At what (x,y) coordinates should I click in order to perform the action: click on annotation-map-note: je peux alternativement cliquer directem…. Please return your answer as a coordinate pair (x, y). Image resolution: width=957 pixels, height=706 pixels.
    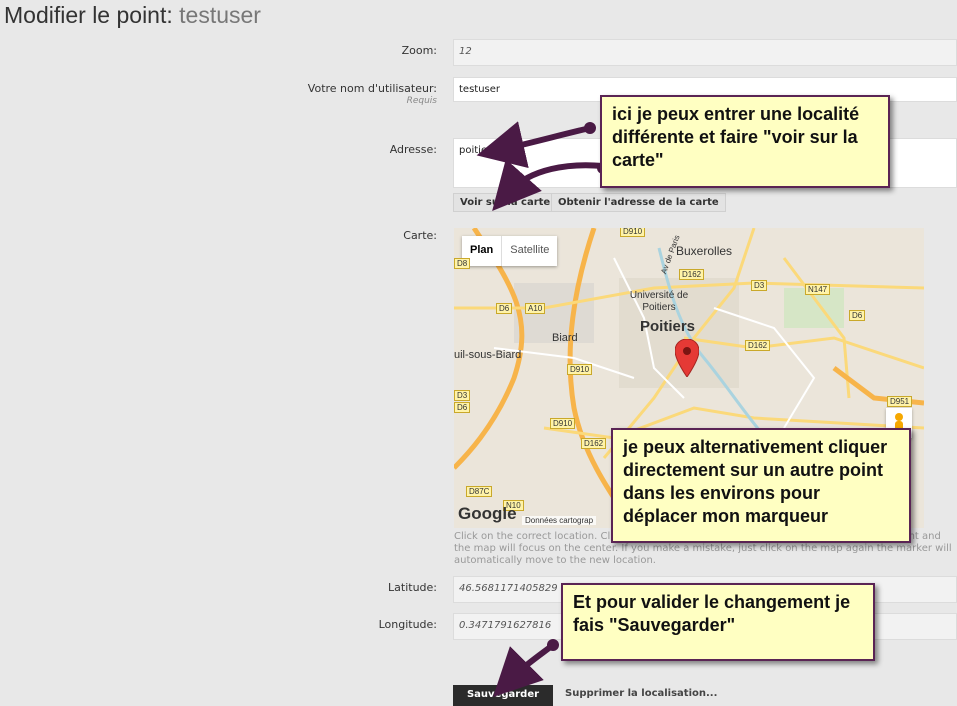
    Looking at the image, I should click on (761, 485).